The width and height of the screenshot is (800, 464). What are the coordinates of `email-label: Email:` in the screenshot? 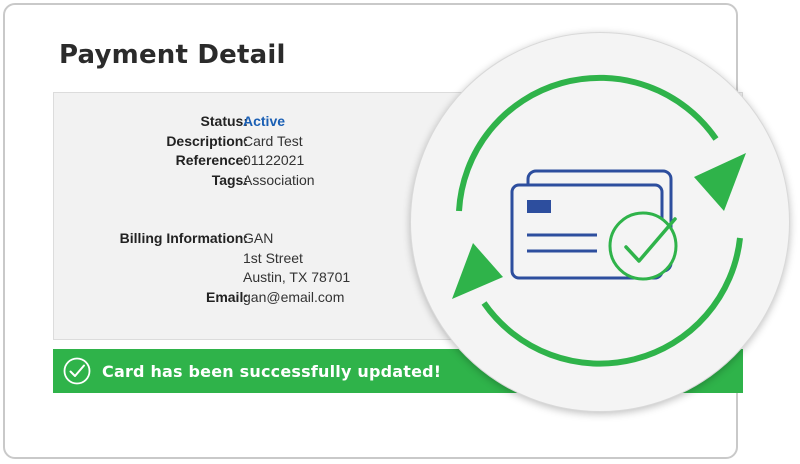 It's located at (226, 297).